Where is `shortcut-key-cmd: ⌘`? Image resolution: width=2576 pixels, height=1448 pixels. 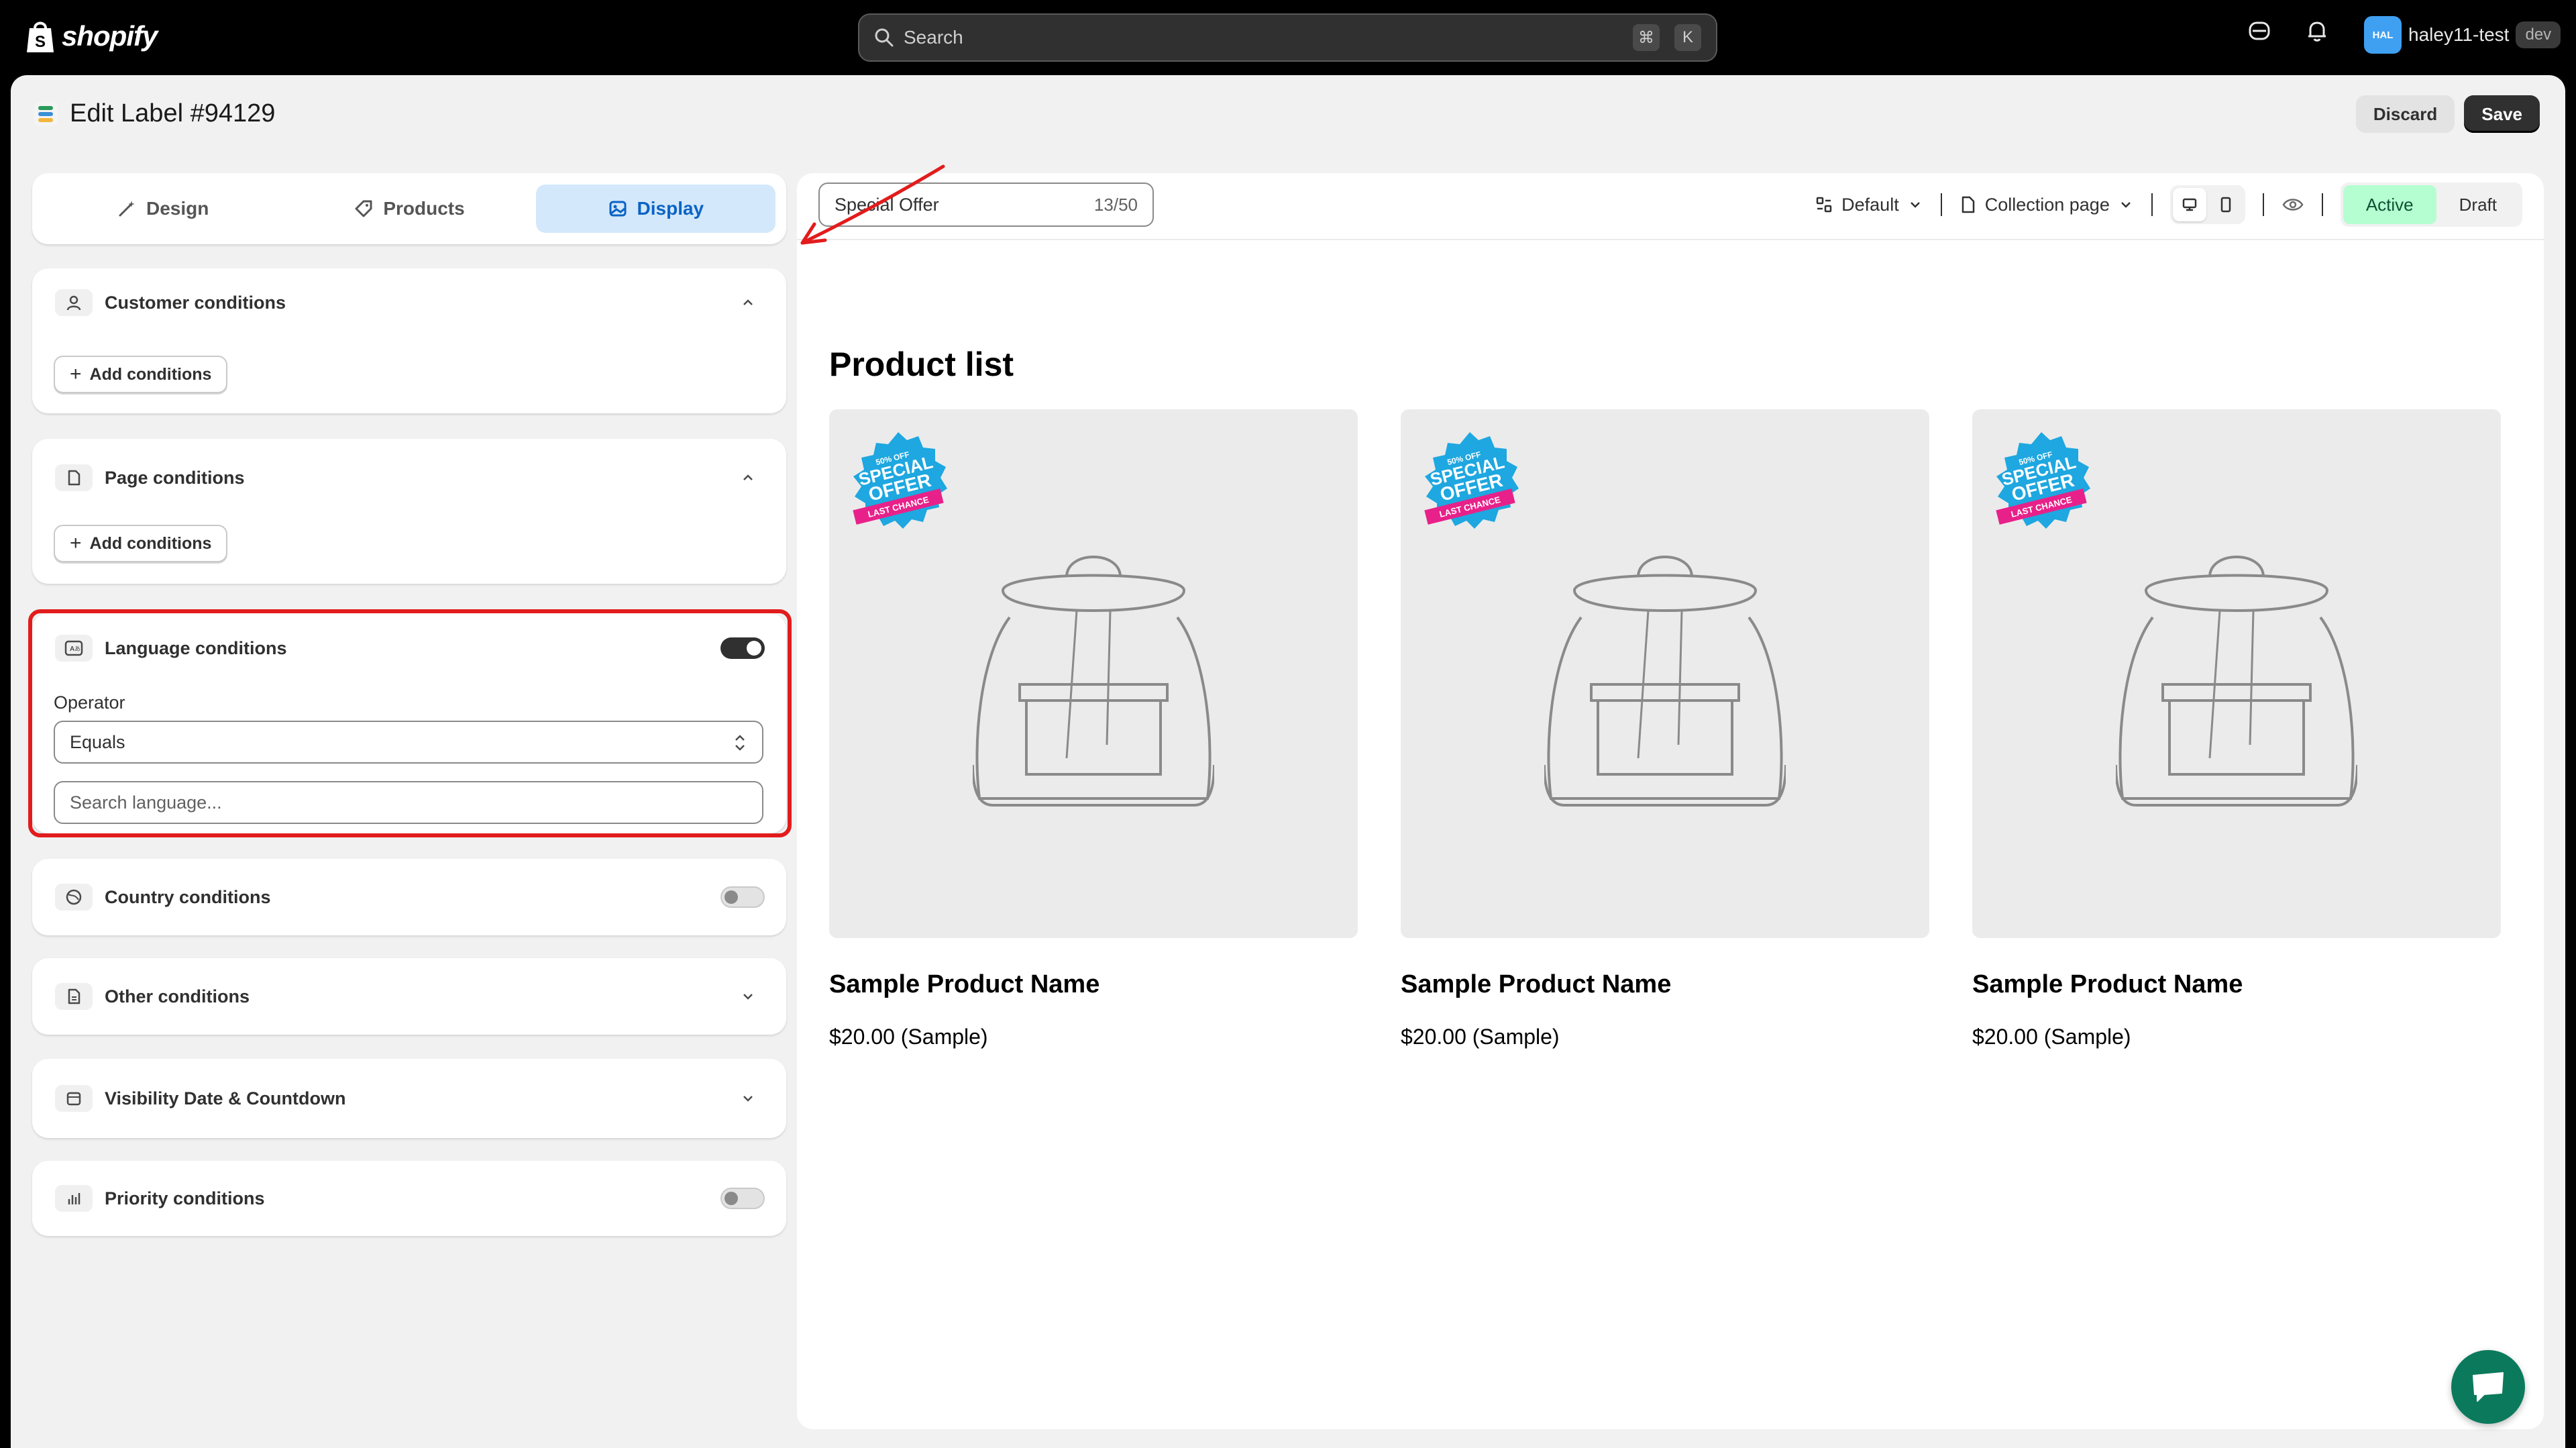
shortcut-key-cmd: ⌘ is located at coordinates (1646, 37).